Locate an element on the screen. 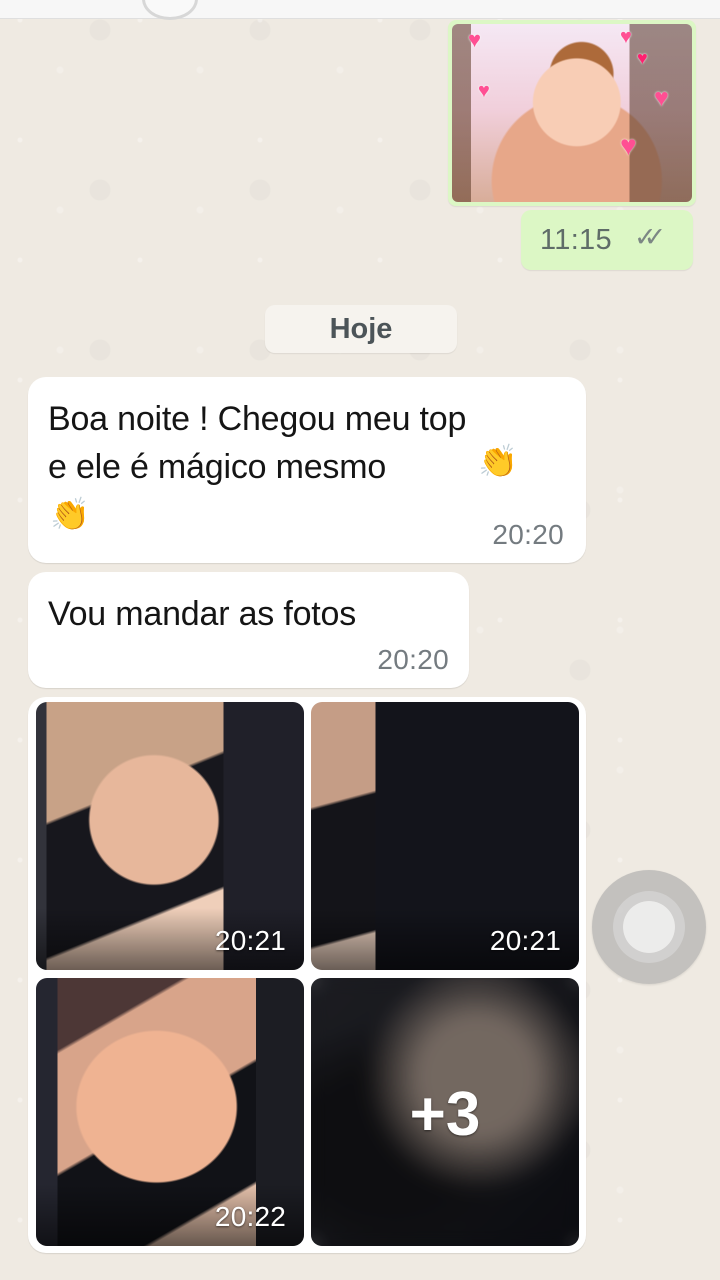 Image resolution: width=720 pixels, height=1280 pixels. avatar is located at coordinates (170, 10).